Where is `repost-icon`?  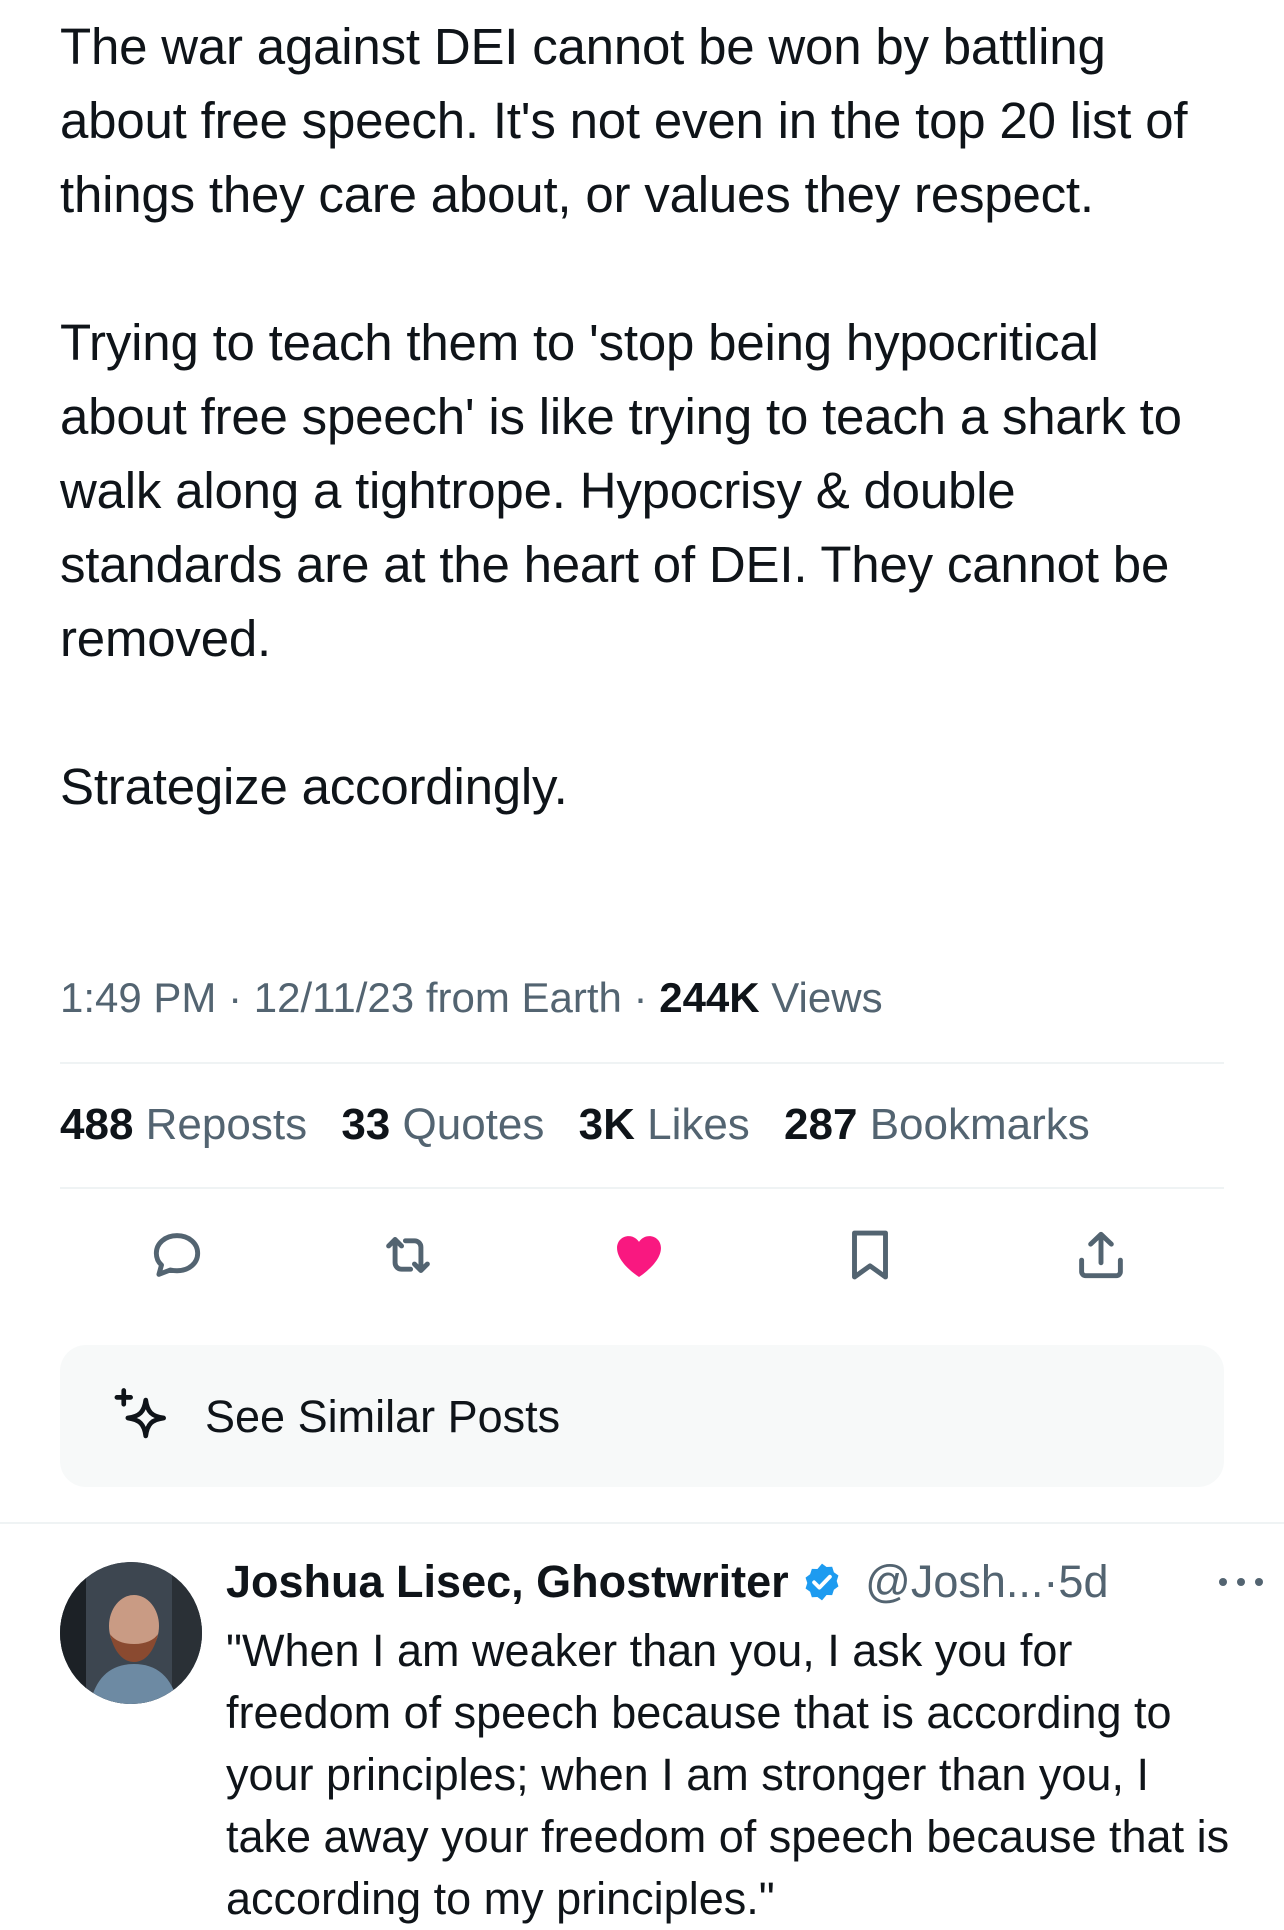 repost-icon is located at coordinates (408, 1255).